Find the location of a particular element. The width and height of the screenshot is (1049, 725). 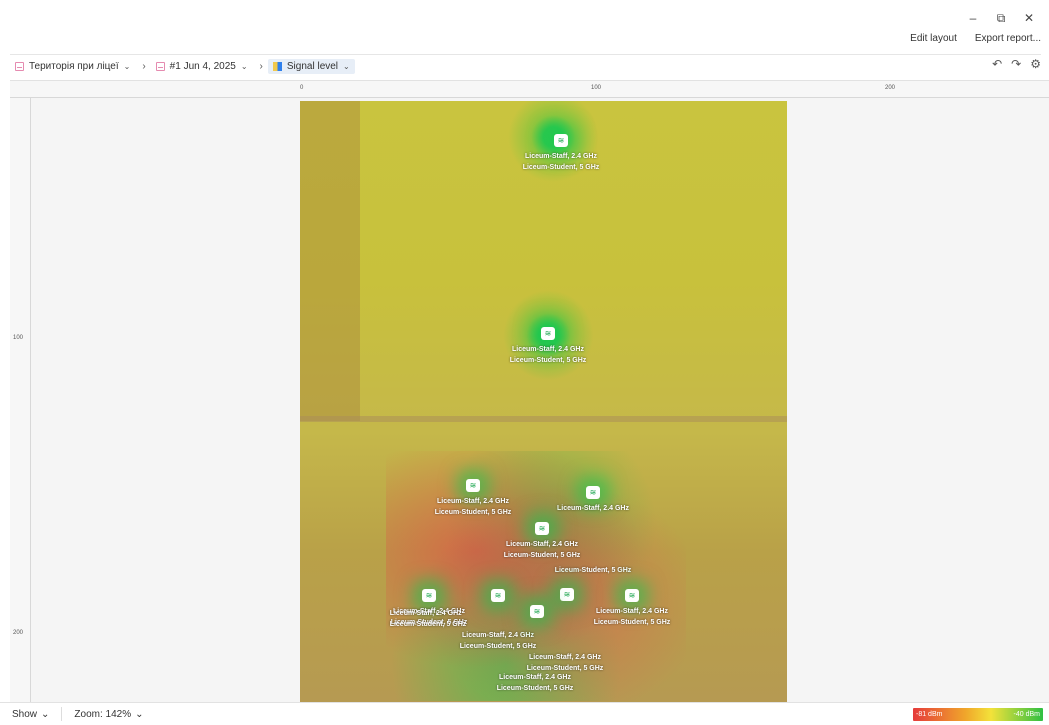

ruler-tick-label: 0 is located at coordinates (302, 88).